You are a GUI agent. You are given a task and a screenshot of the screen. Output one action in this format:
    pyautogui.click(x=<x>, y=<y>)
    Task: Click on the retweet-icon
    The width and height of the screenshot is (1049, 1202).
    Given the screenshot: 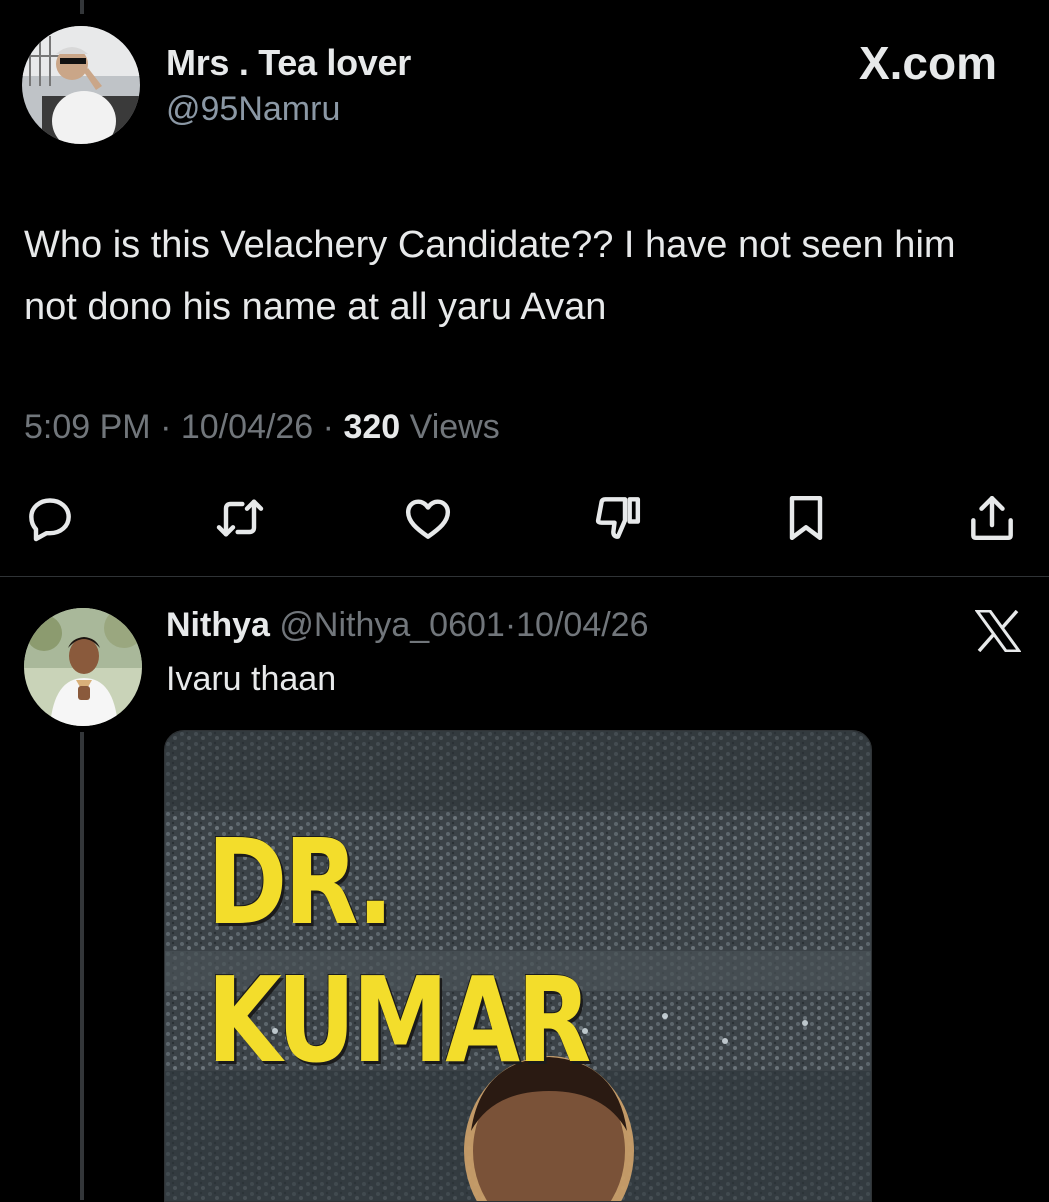 What is the action you would take?
    pyautogui.click(x=240, y=518)
    